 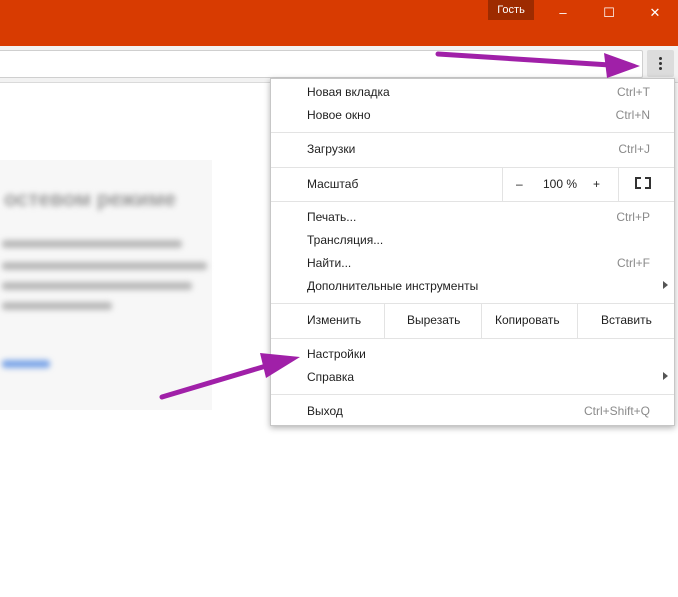 I want to click on menu-item-label: Загрузки, so click(x=331, y=149).